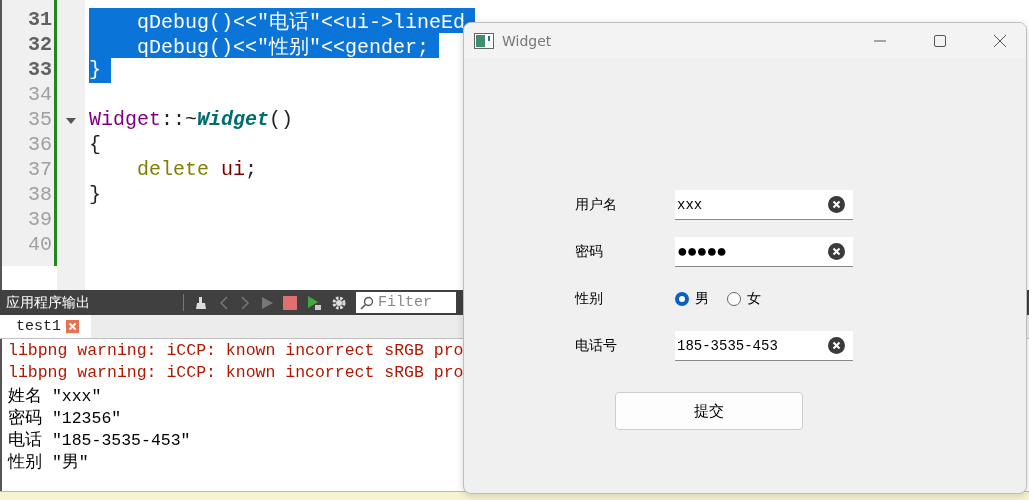 The height and width of the screenshot is (500, 1029). What do you see at coordinates (48, 462) in the screenshot?
I see `output-line: 性别 "男"` at bounding box center [48, 462].